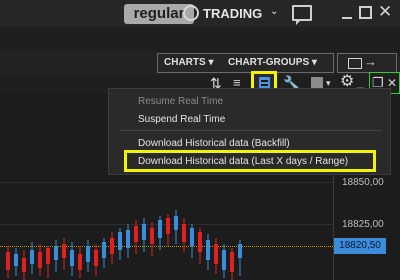 Image resolution: width=400 pixels, height=280 pixels. I want to click on price-axis-label: 18825,00, so click(363, 224).